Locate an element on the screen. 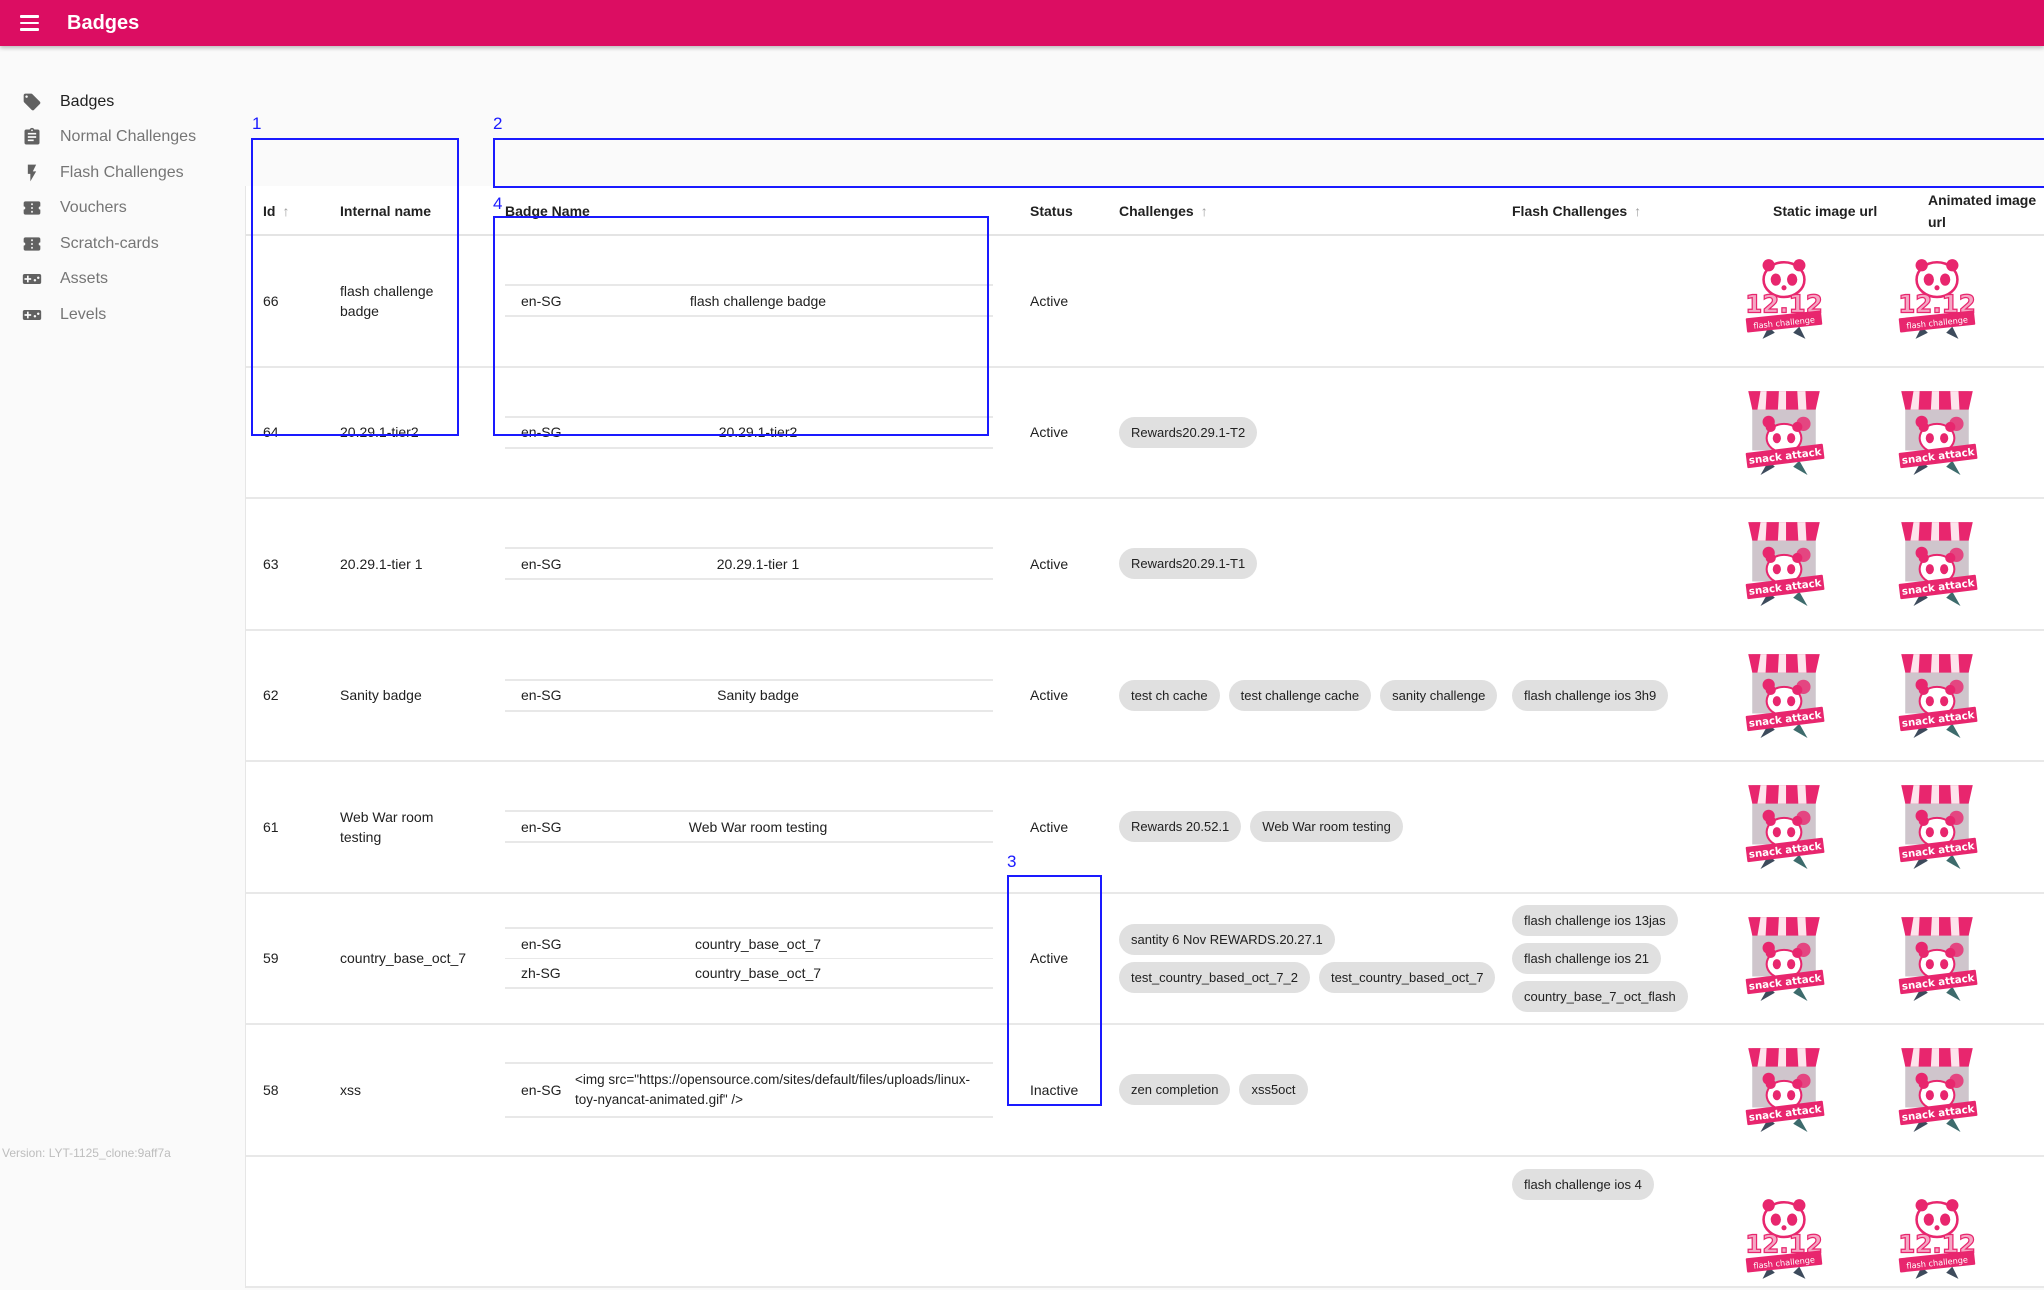  challenge-chip: Rewards 20.52.1 is located at coordinates (1180, 827).